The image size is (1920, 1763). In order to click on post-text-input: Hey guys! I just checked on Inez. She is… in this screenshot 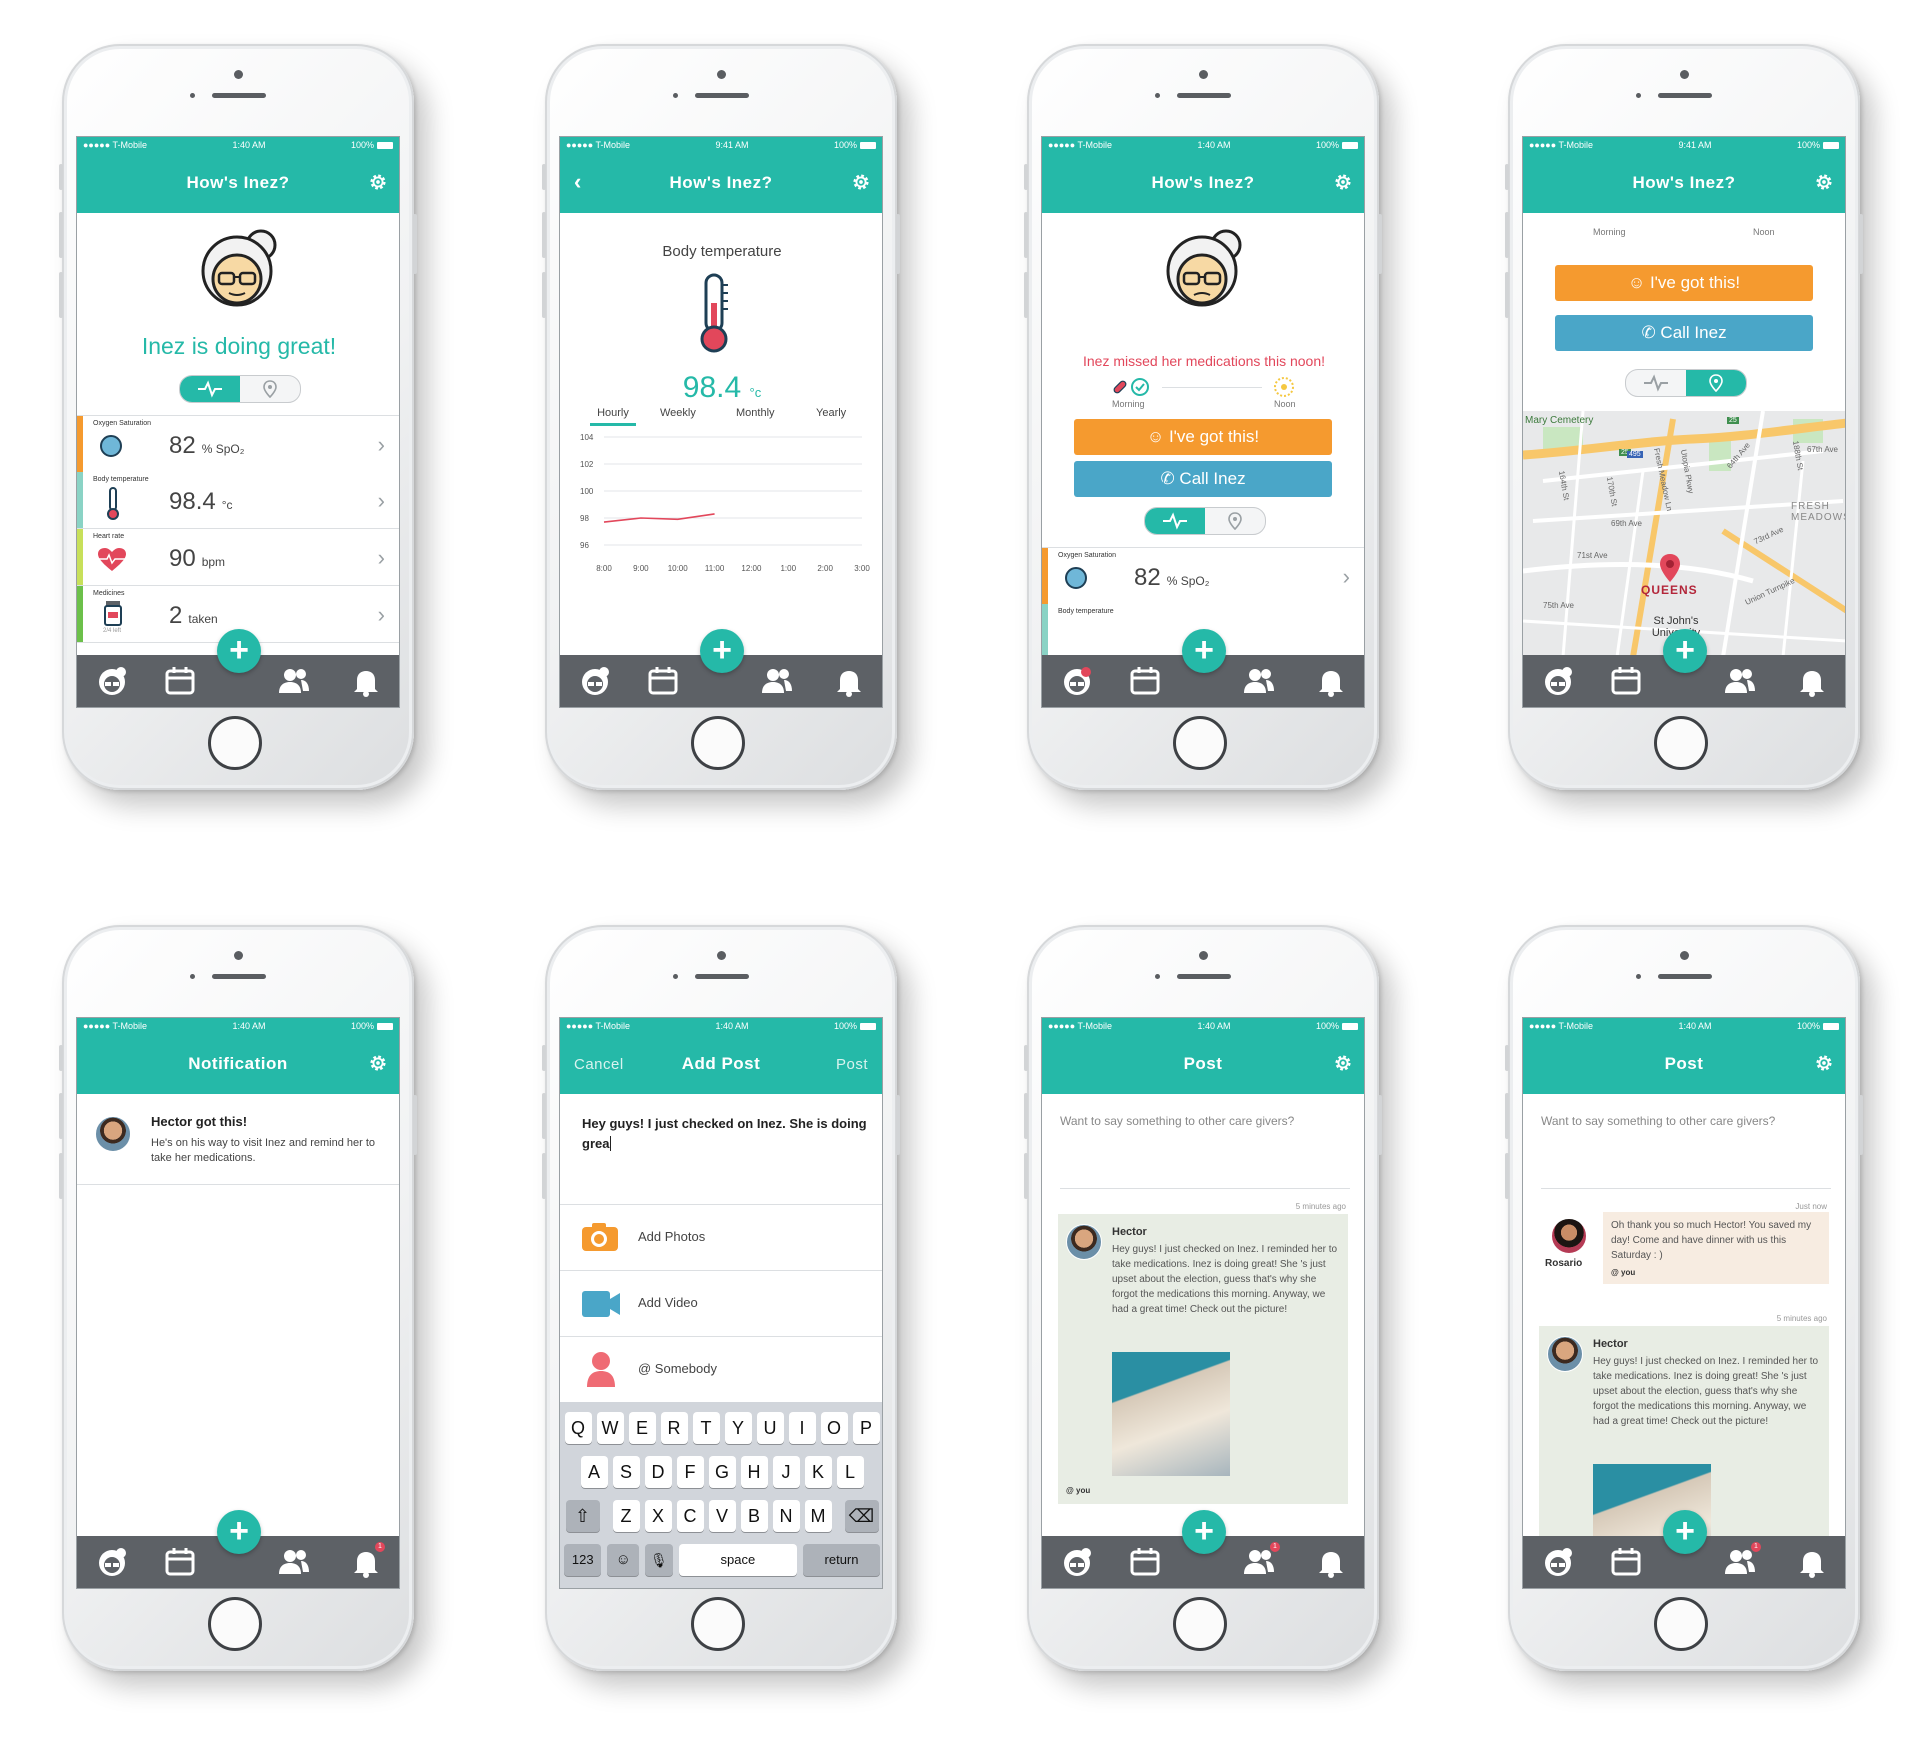, I will do `click(727, 1134)`.